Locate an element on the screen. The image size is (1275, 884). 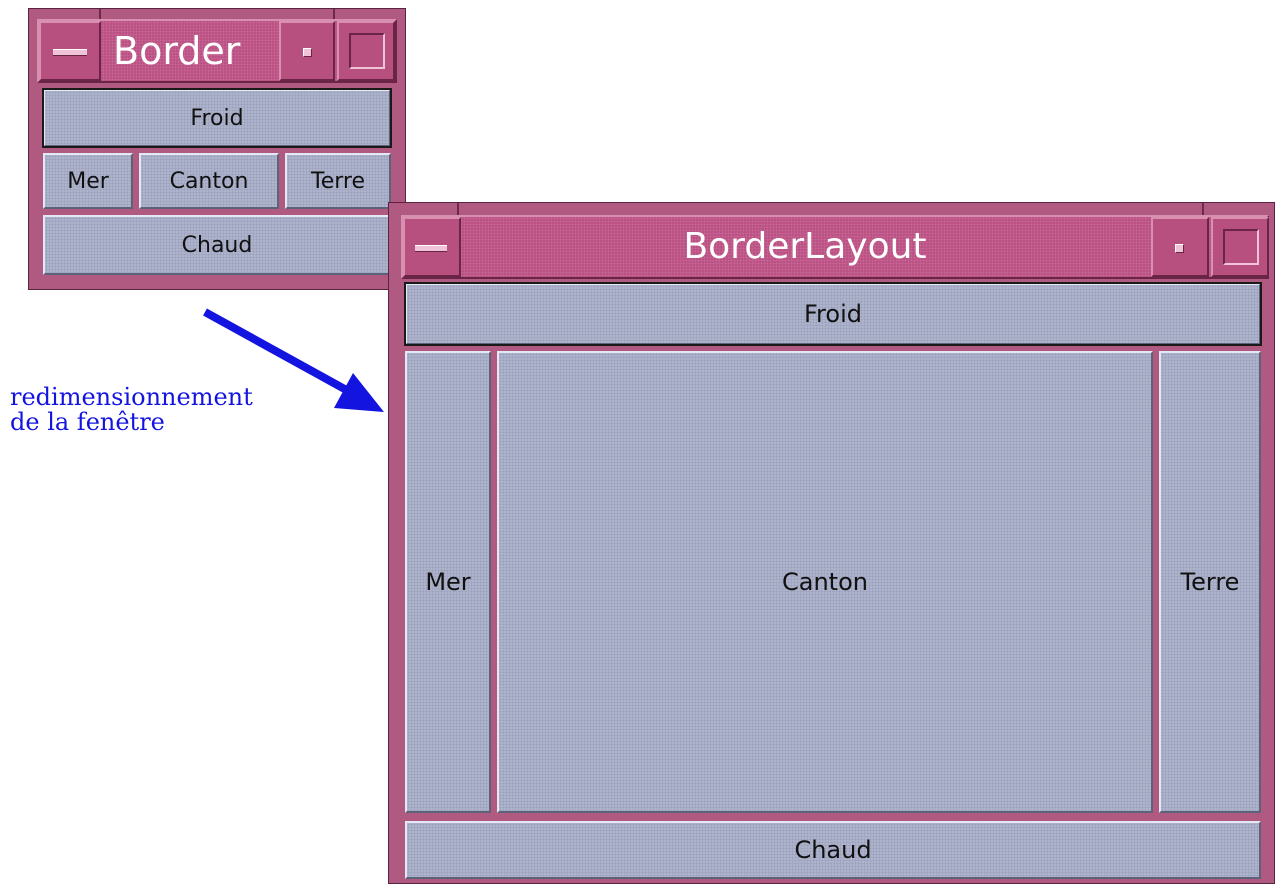
large-window-title: BorderLayout is located at coordinates (805, 246).